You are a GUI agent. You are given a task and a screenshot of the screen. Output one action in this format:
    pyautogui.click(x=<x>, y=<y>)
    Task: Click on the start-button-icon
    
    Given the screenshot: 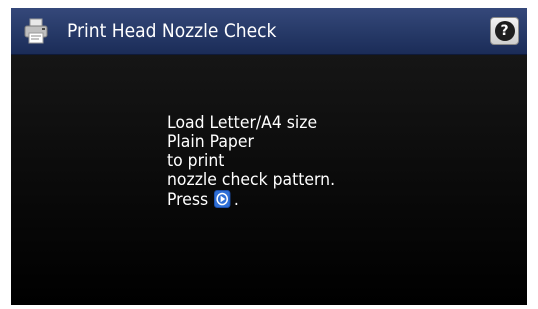 What is the action you would take?
    pyautogui.click(x=222, y=199)
    